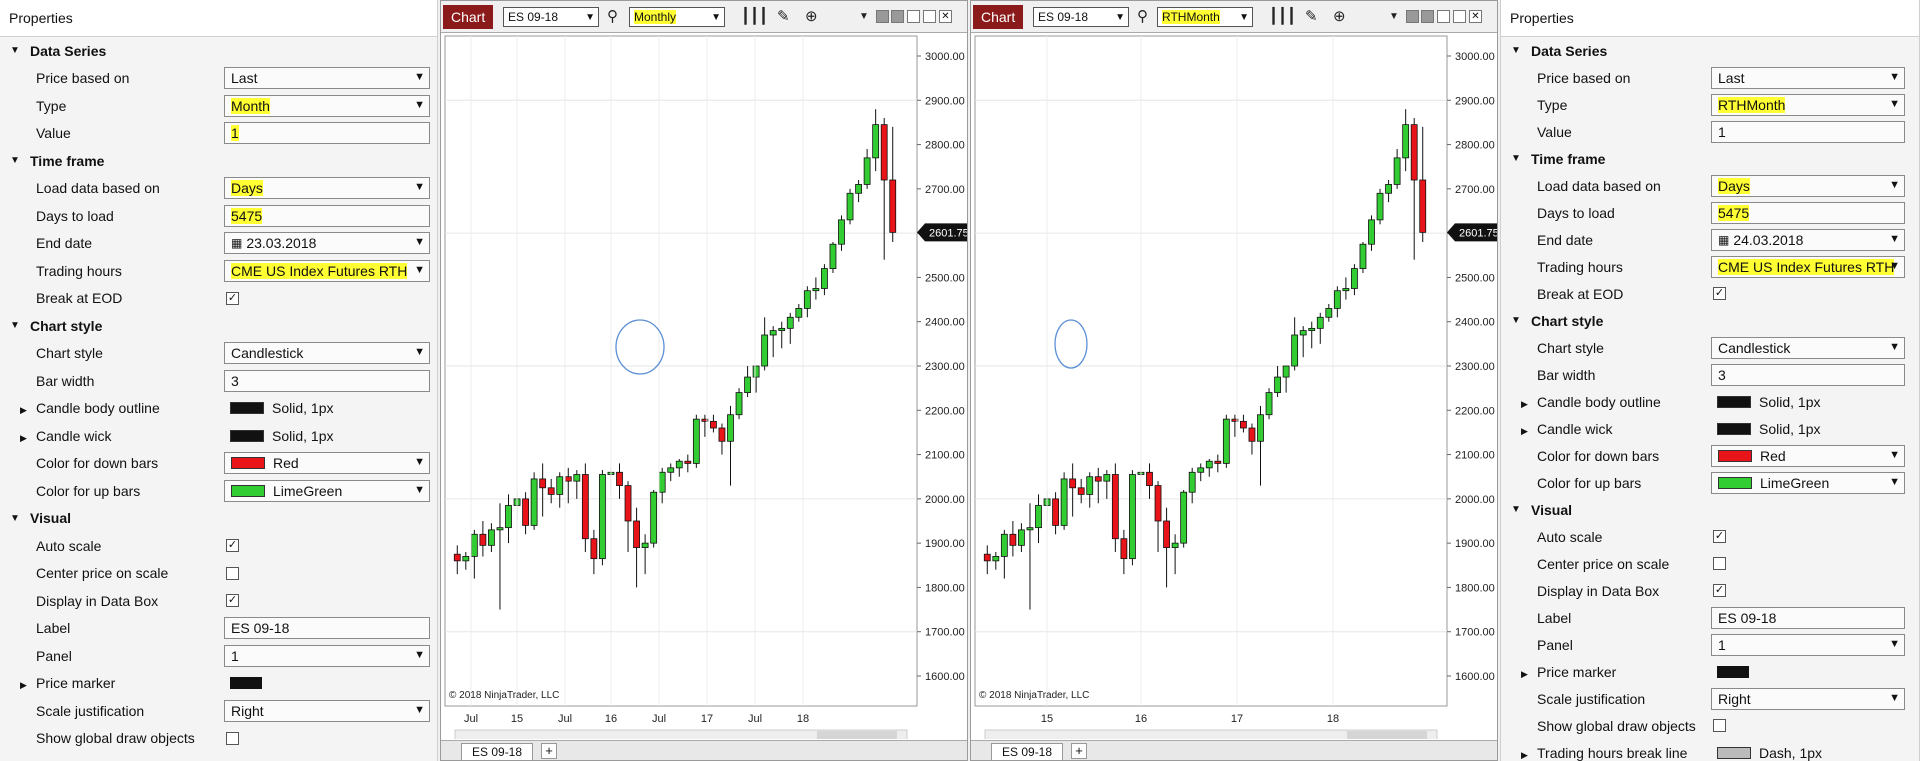  What do you see at coordinates (857, 735) in the screenshot?
I see `scrollbar-thumb` at bounding box center [857, 735].